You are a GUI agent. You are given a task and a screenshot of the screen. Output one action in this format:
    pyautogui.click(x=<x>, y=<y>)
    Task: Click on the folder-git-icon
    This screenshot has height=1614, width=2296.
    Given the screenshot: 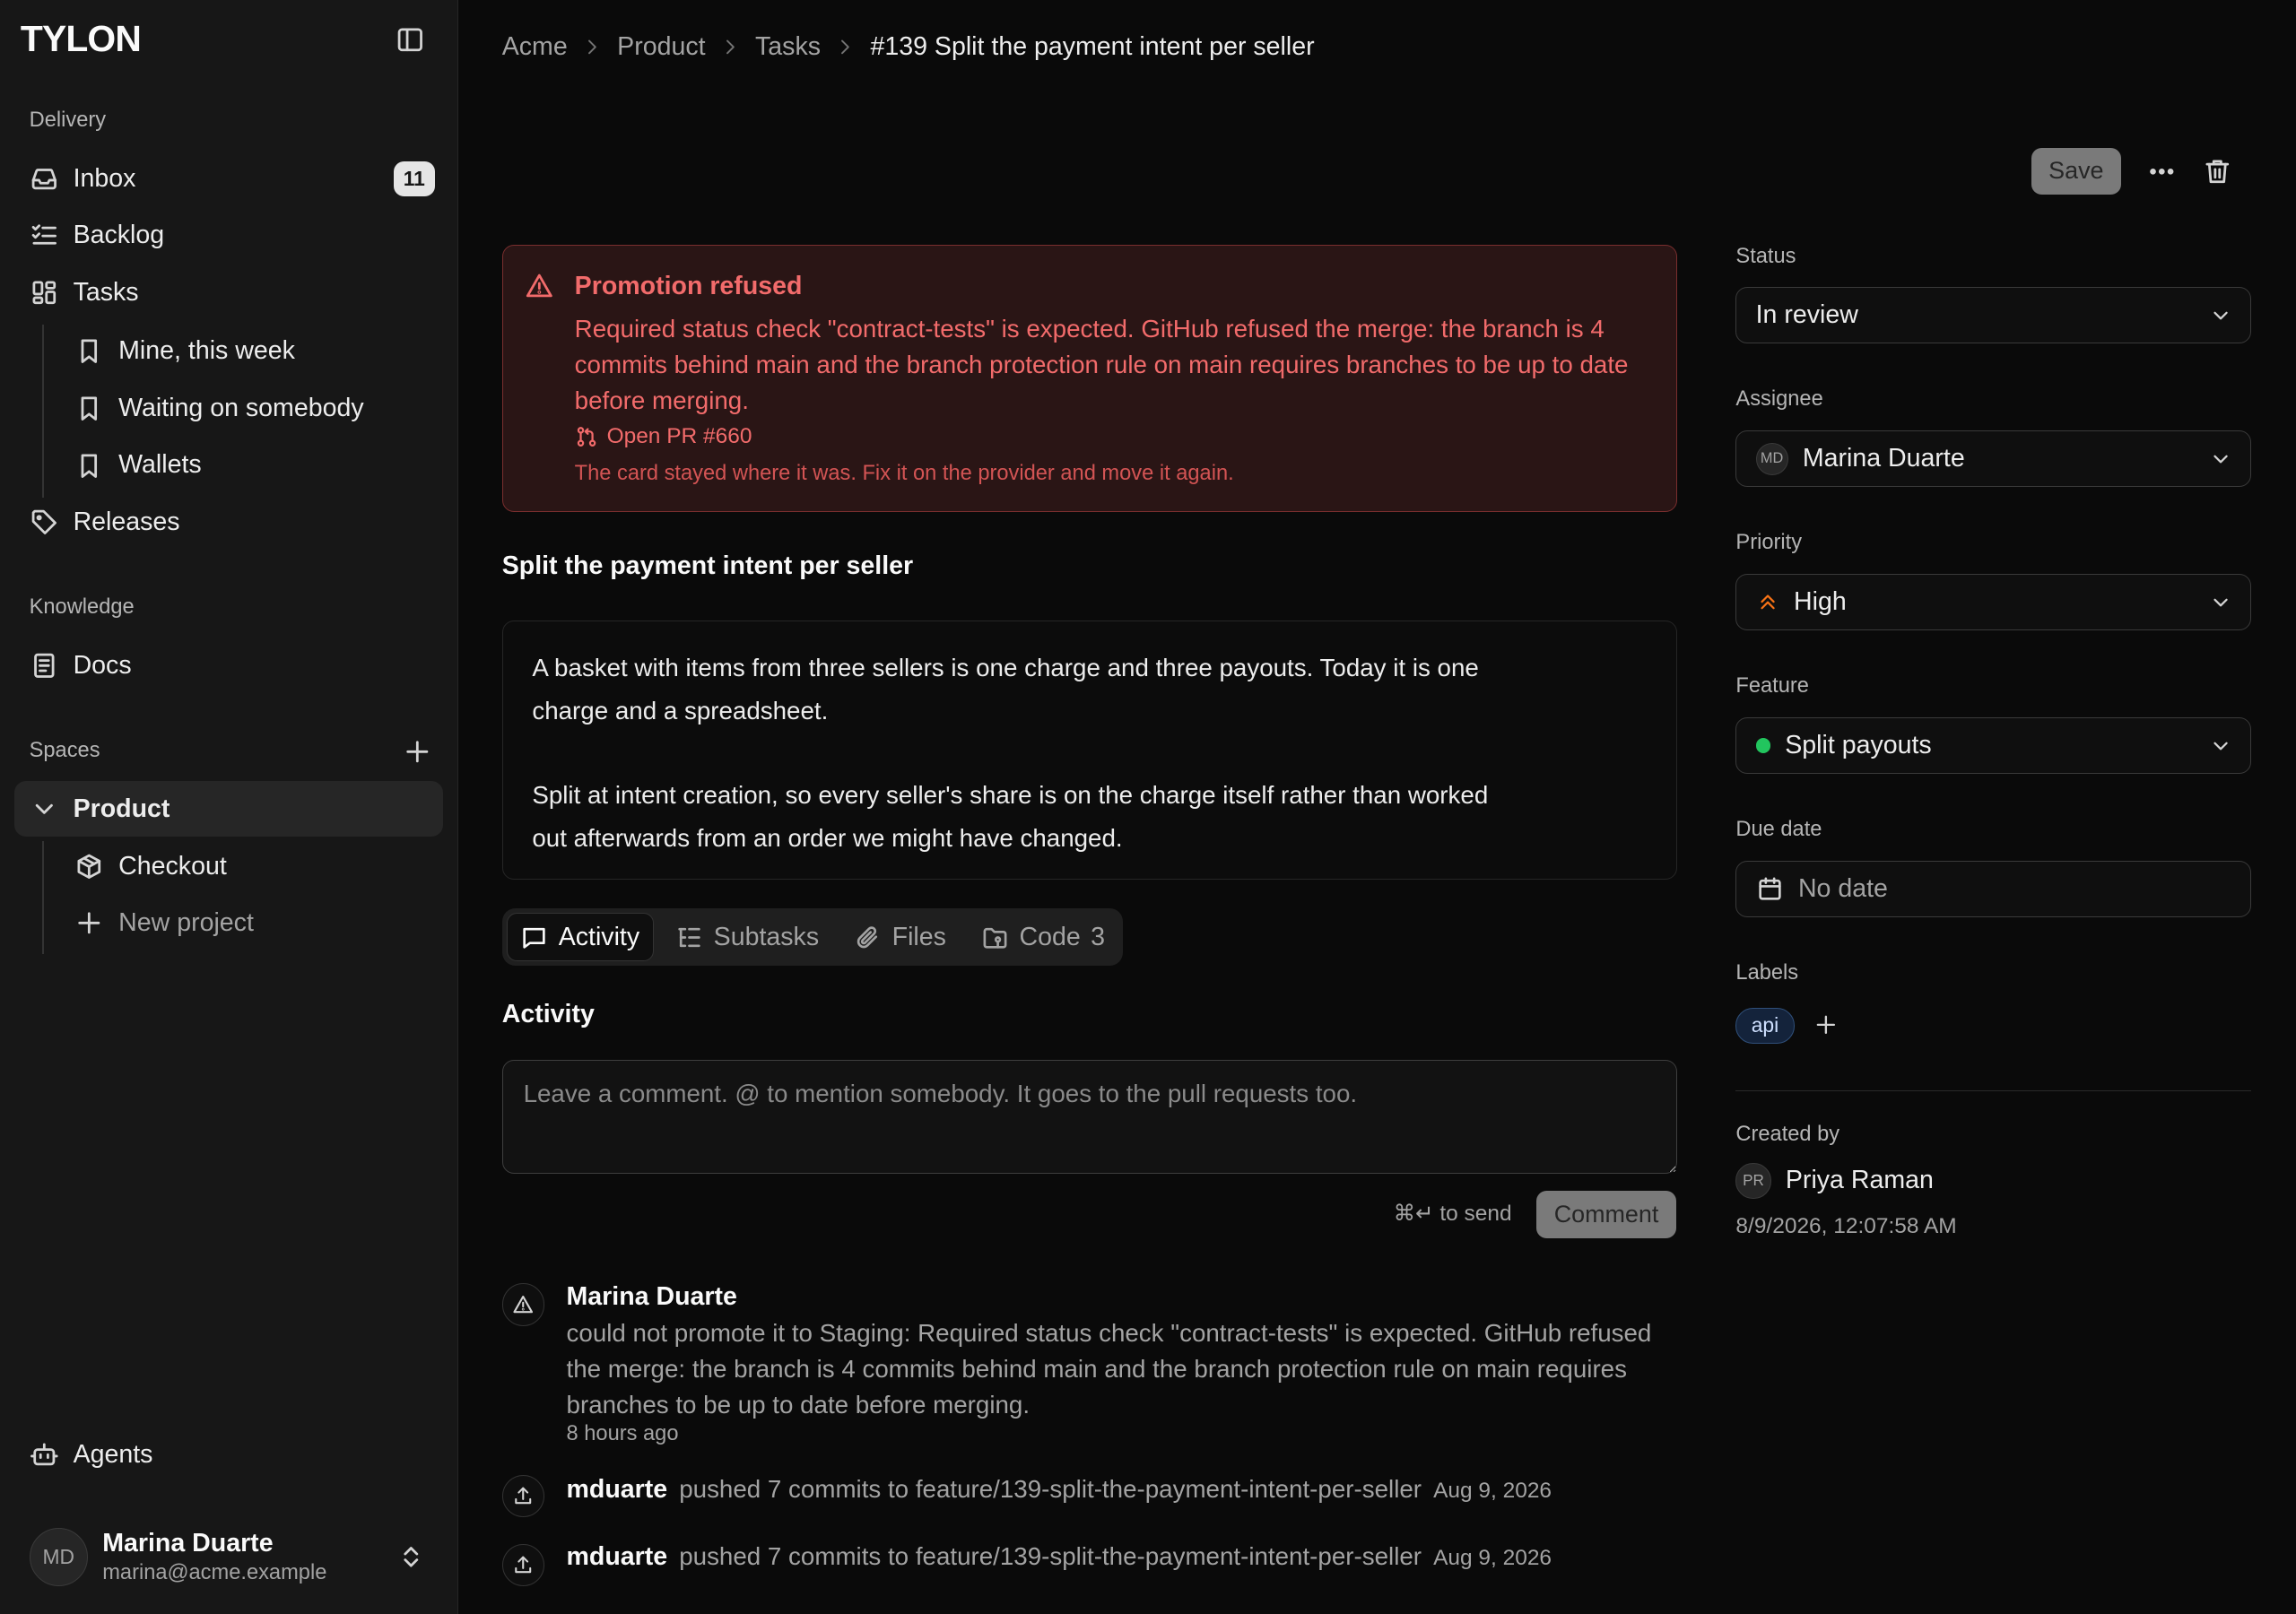 What is the action you would take?
    pyautogui.click(x=995, y=938)
    